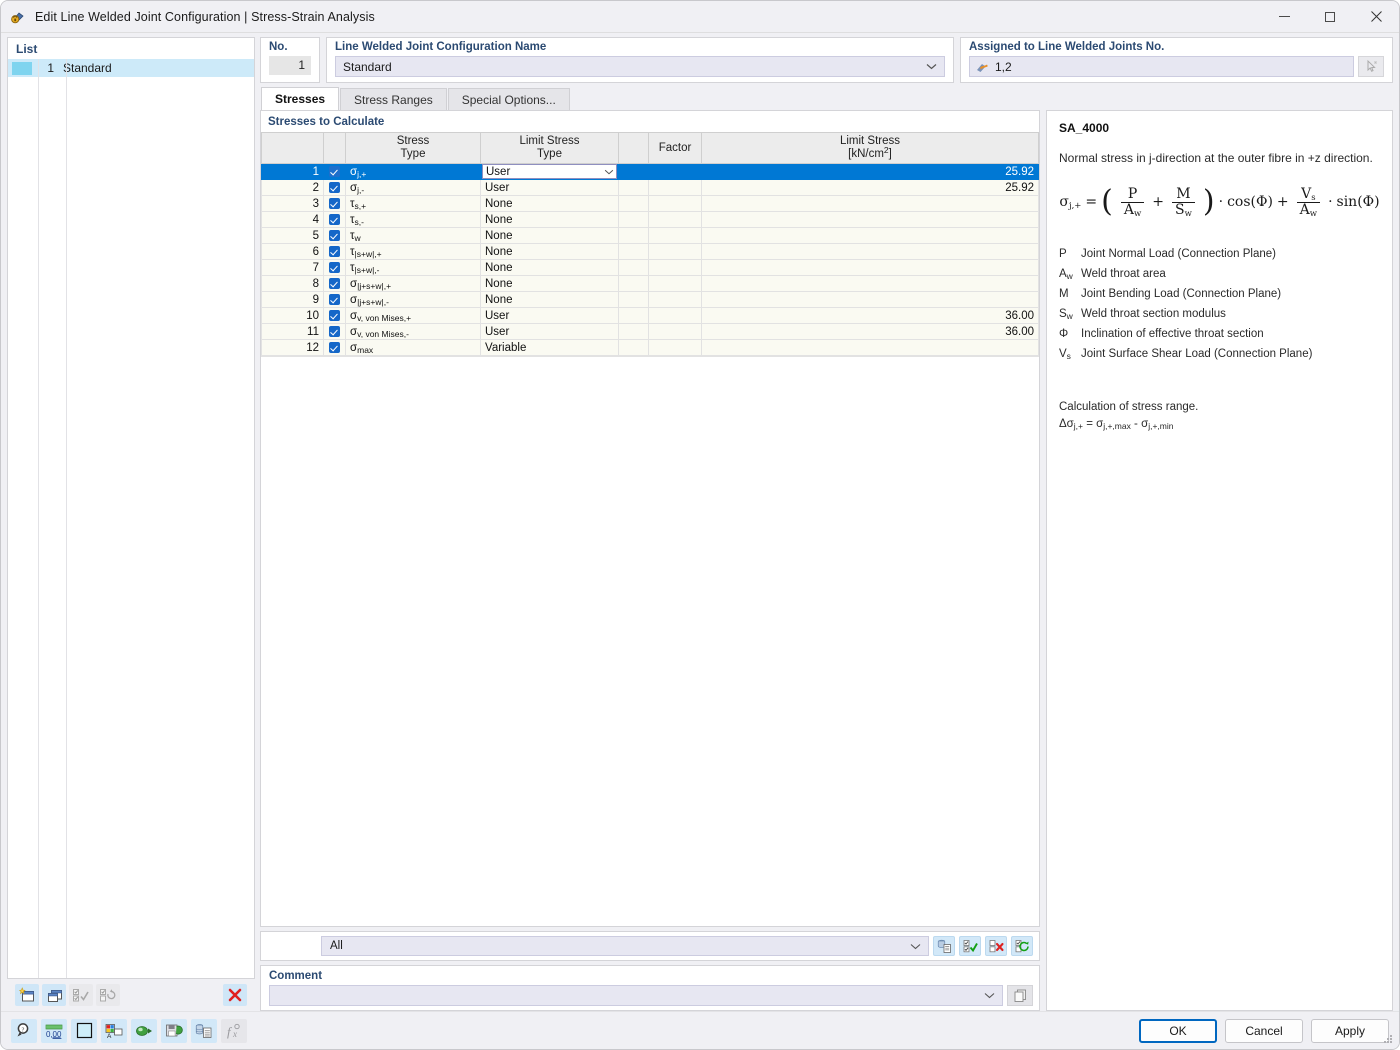 The width and height of the screenshot is (1400, 1050). What do you see at coordinates (144, 1030) in the screenshot?
I see `render-mode-button` at bounding box center [144, 1030].